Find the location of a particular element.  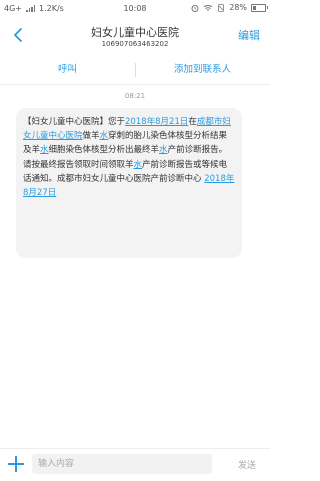

message-link: 2018年8月21日 is located at coordinates (156, 122).